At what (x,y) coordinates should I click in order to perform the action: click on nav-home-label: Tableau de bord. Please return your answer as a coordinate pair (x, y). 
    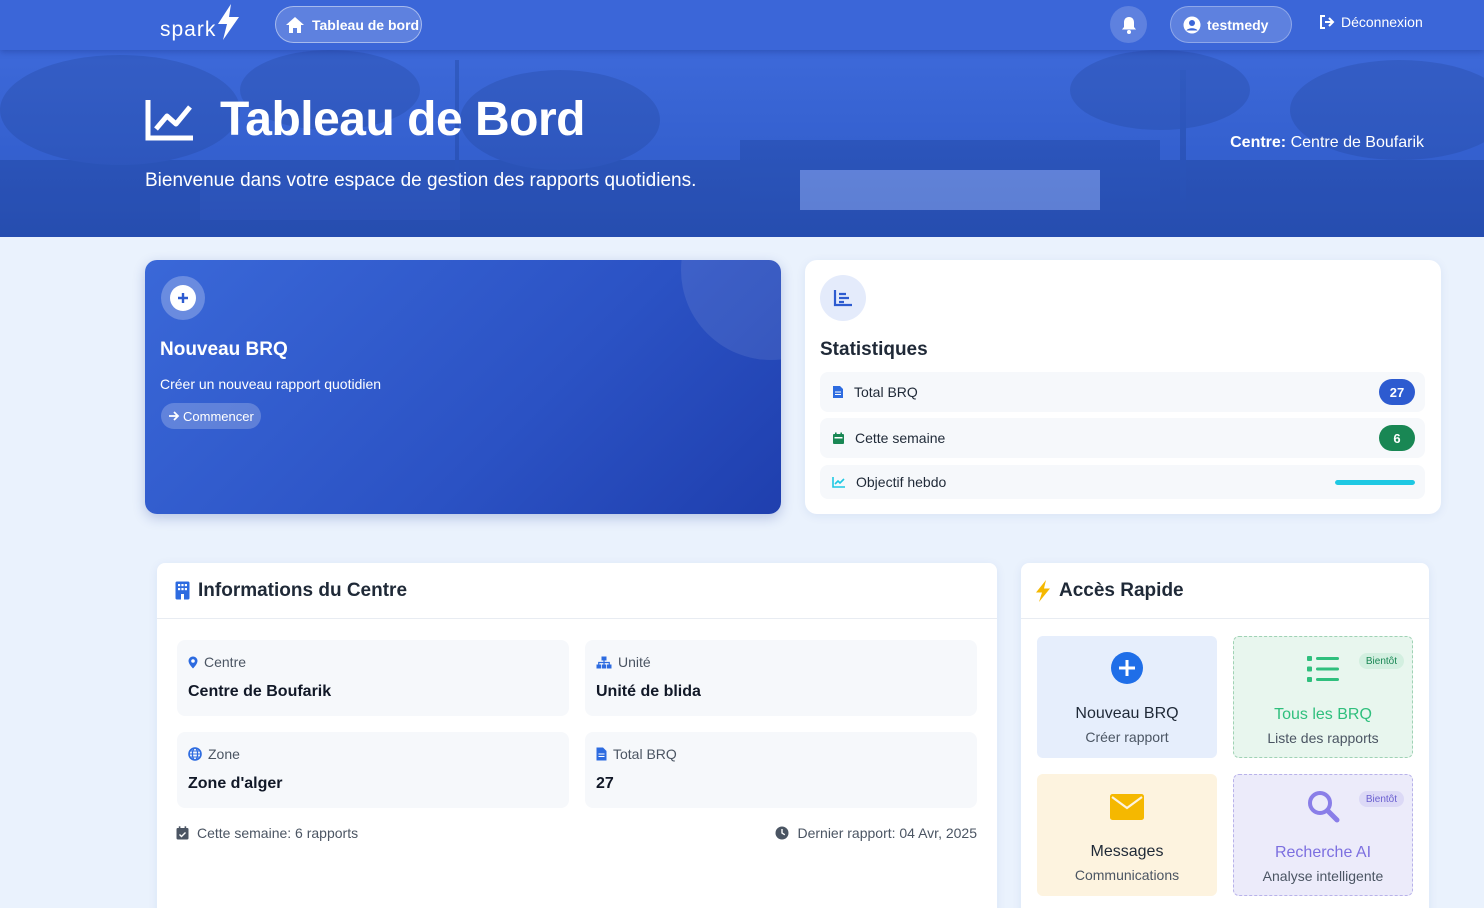
    Looking at the image, I should click on (366, 24).